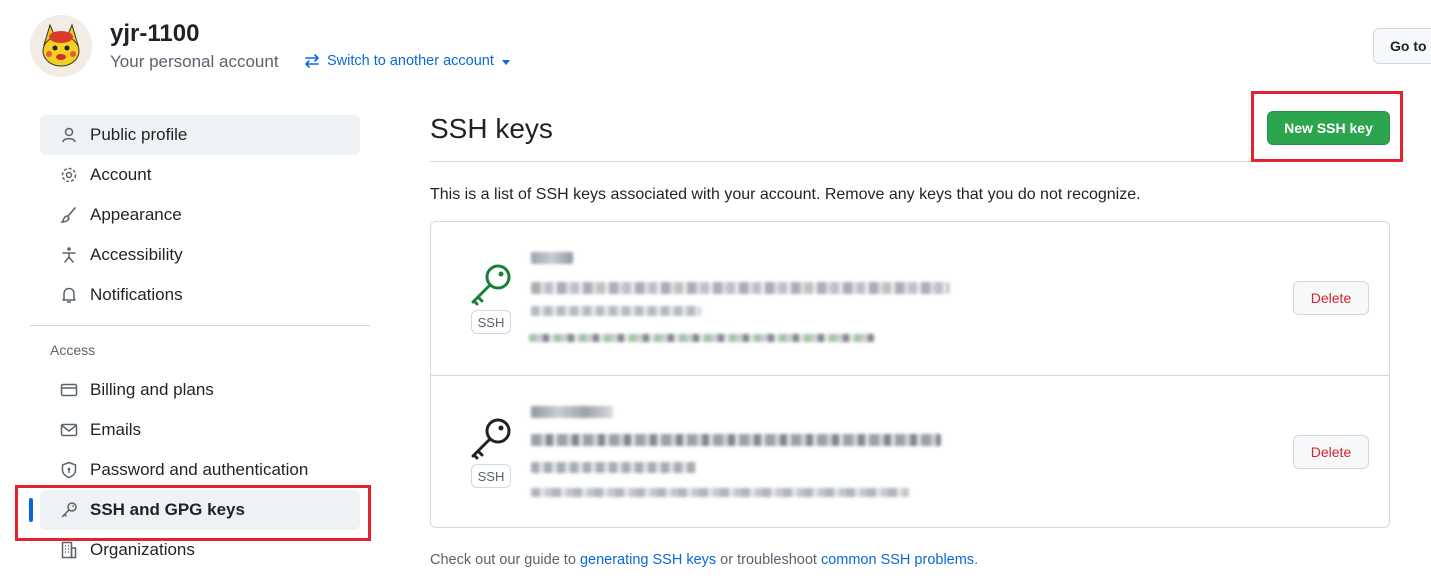 The image size is (1431, 584). What do you see at coordinates (491, 128) in the screenshot?
I see `page-title: SSH keys` at bounding box center [491, 128].